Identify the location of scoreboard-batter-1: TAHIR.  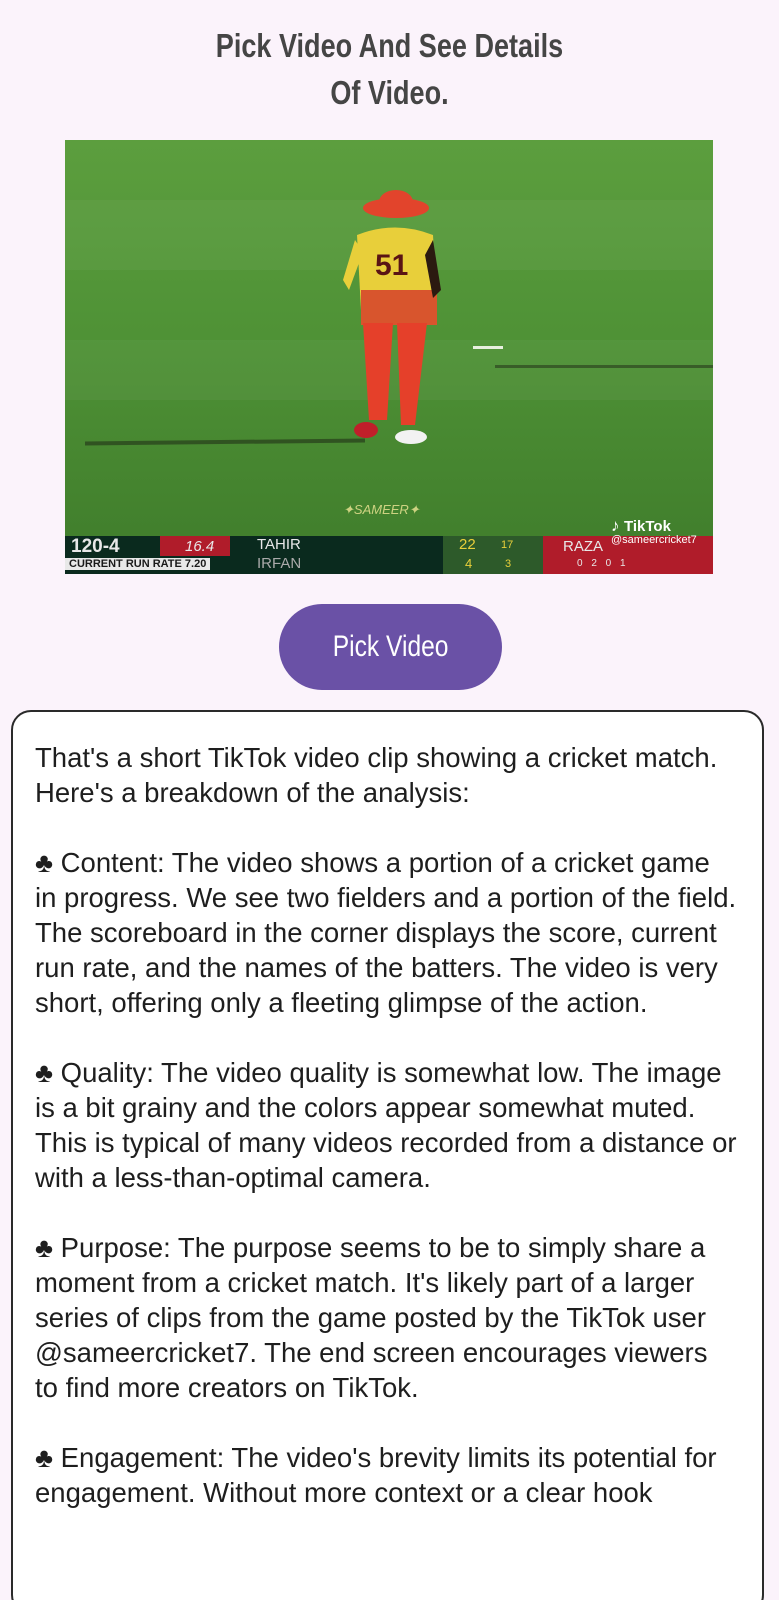
(279, 544).